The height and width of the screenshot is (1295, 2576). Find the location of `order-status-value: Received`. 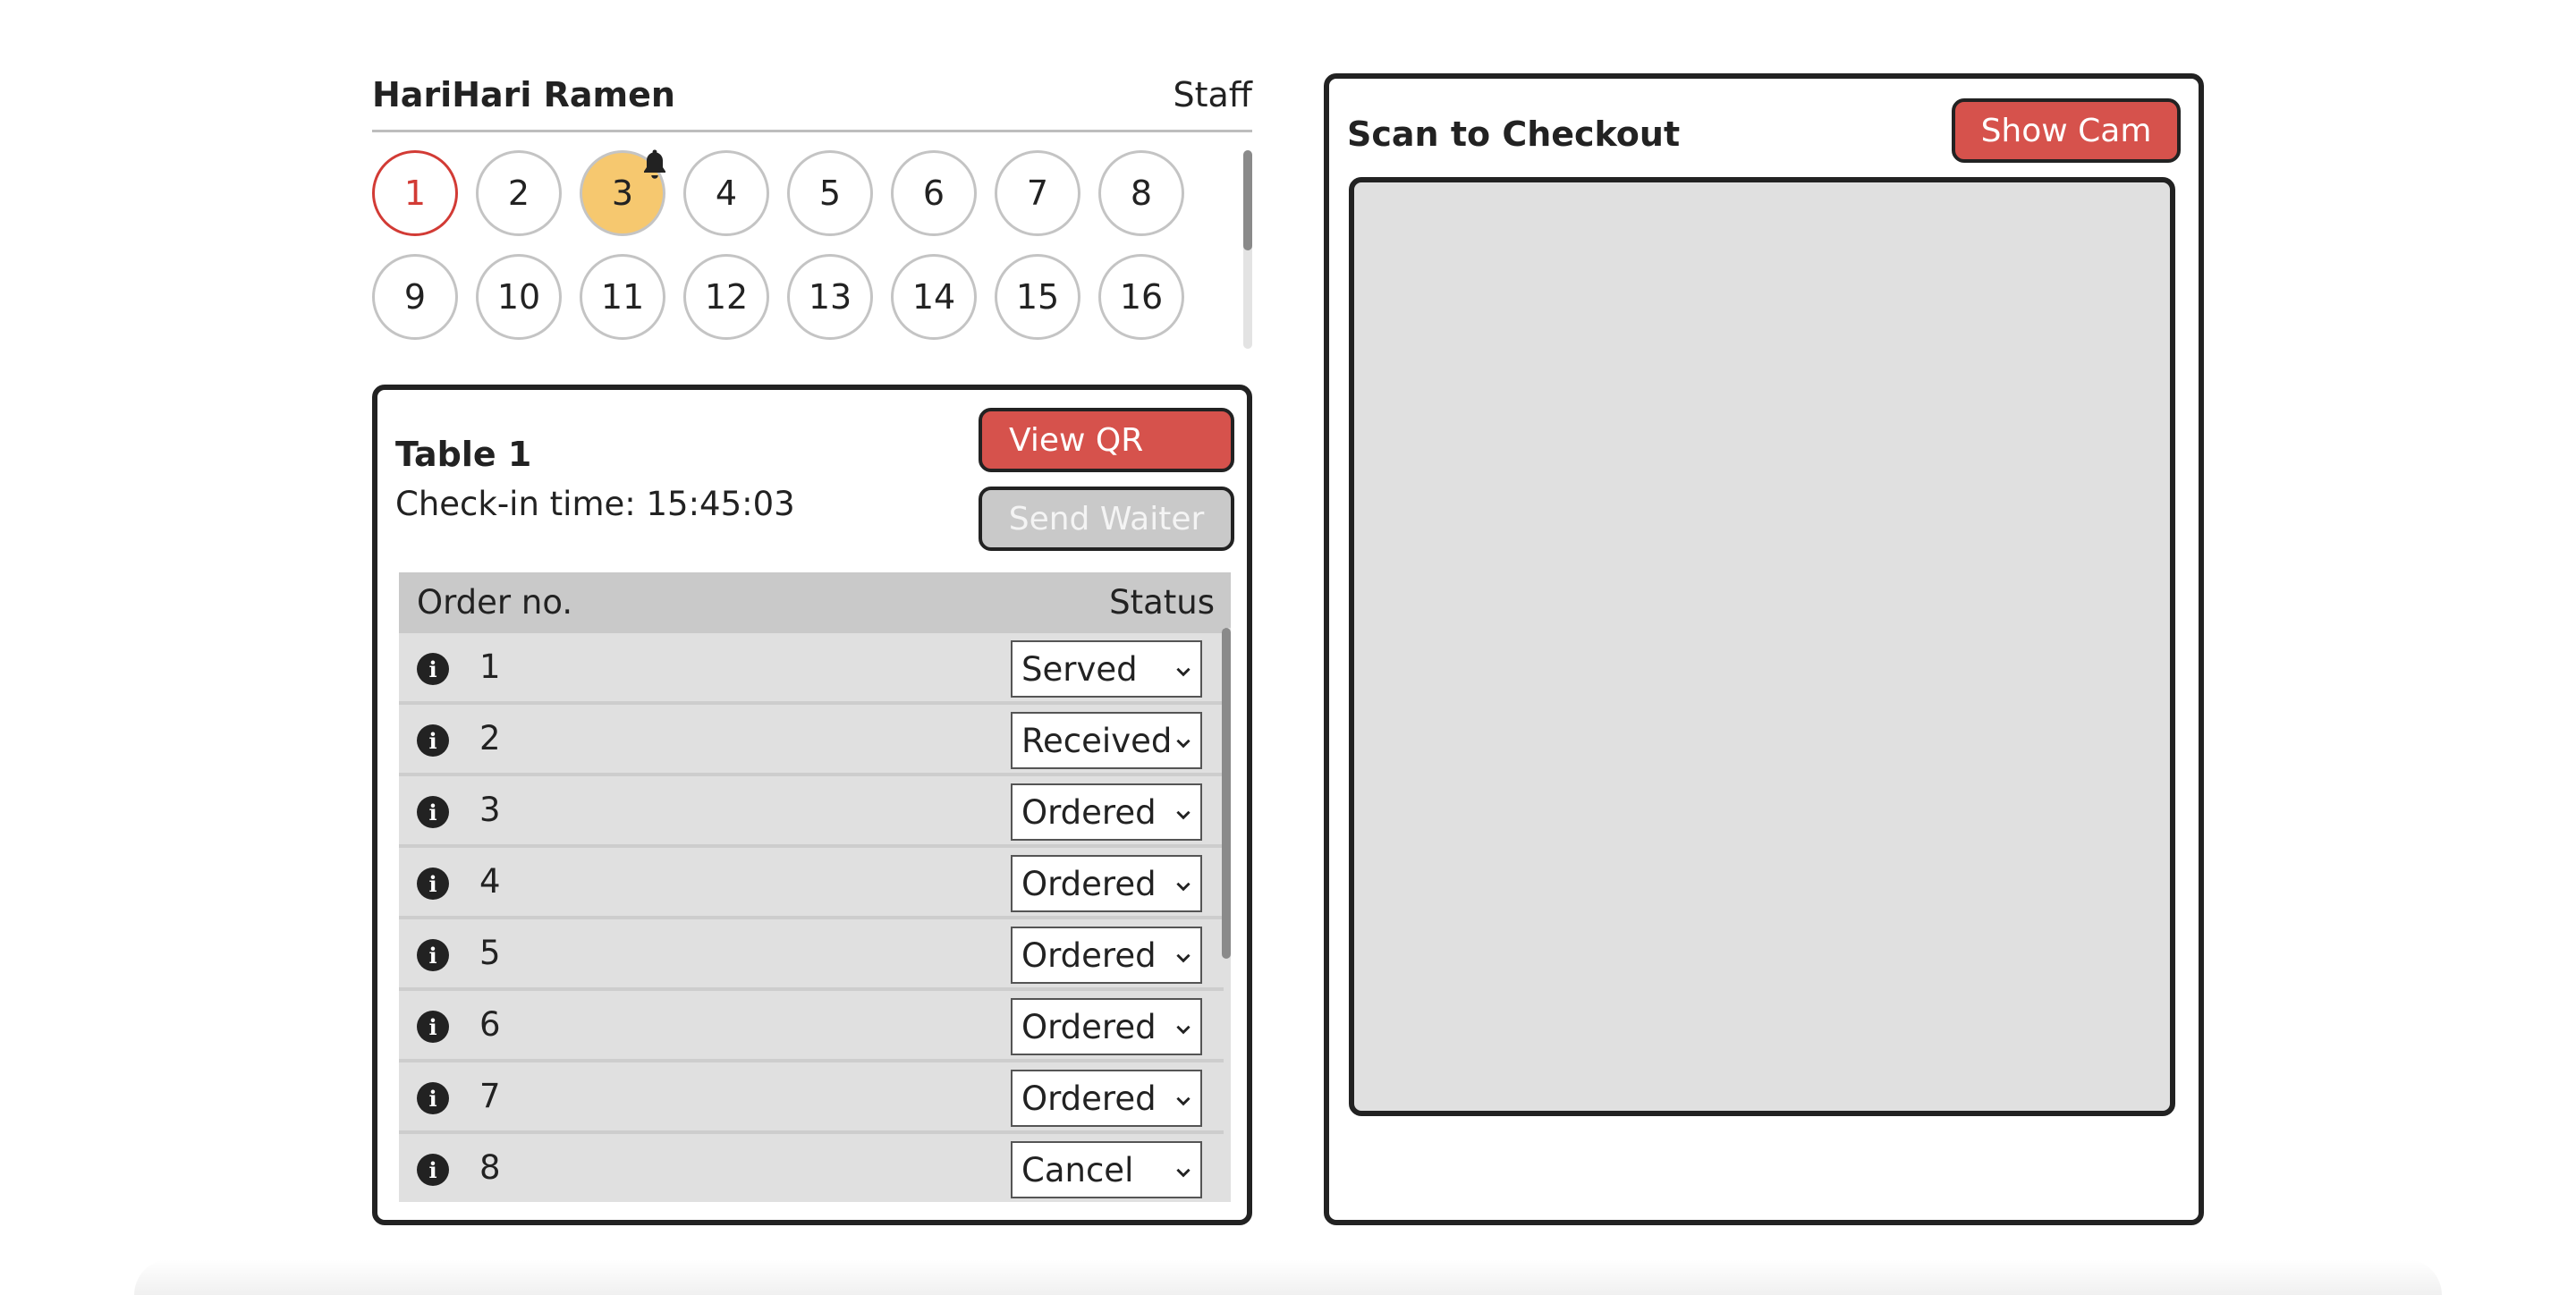

order-status-value: Received is located at coordinates (1097, 741).